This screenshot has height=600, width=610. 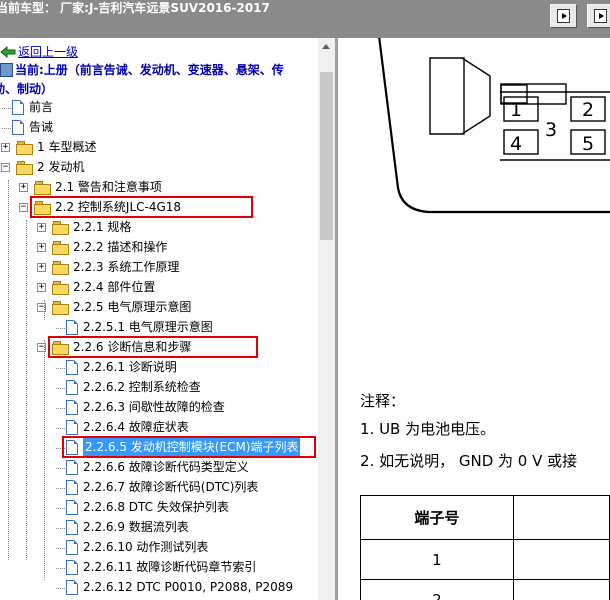 I want to click on tree-item: 2.2.6.10 动作测试列表, so click(x=159, y=548).